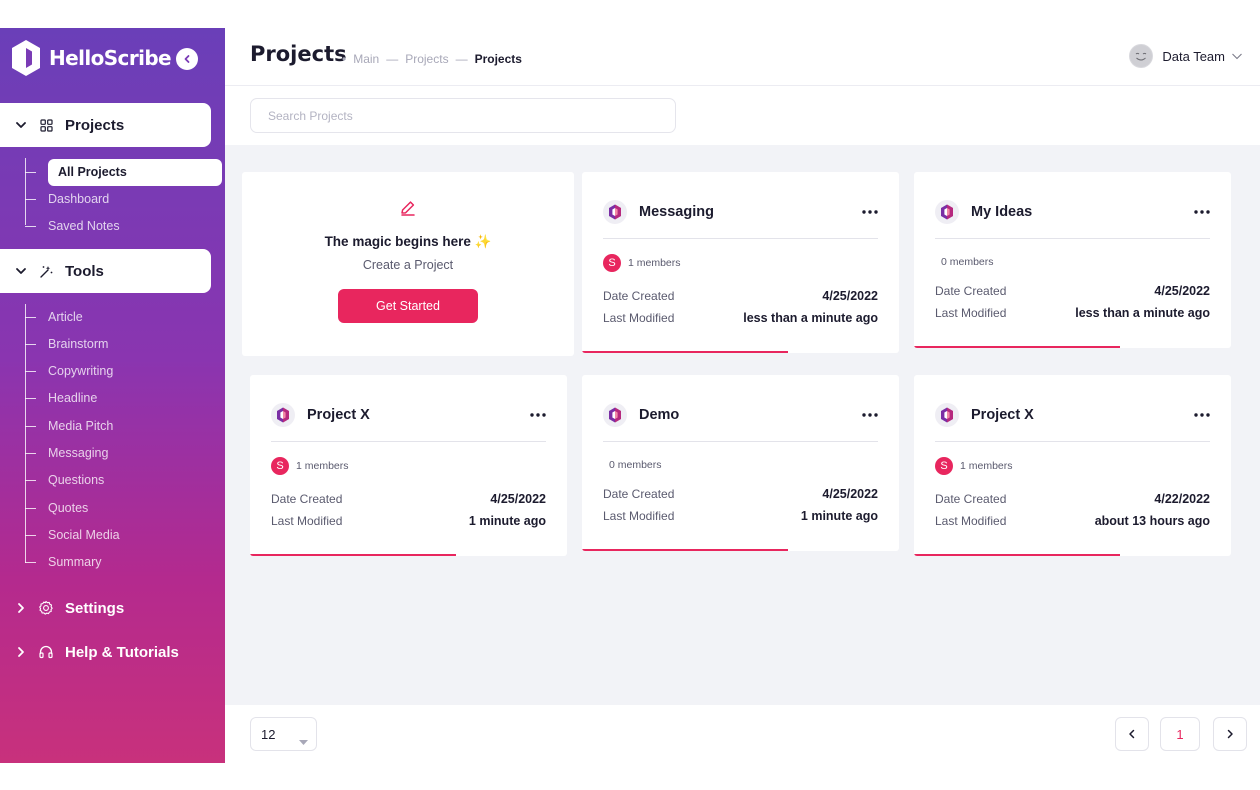  What do you see at coordinates (408, 241) in the screenshot?
I see `create-title: The magic begins here ✨` at bounding box center [408, 241].